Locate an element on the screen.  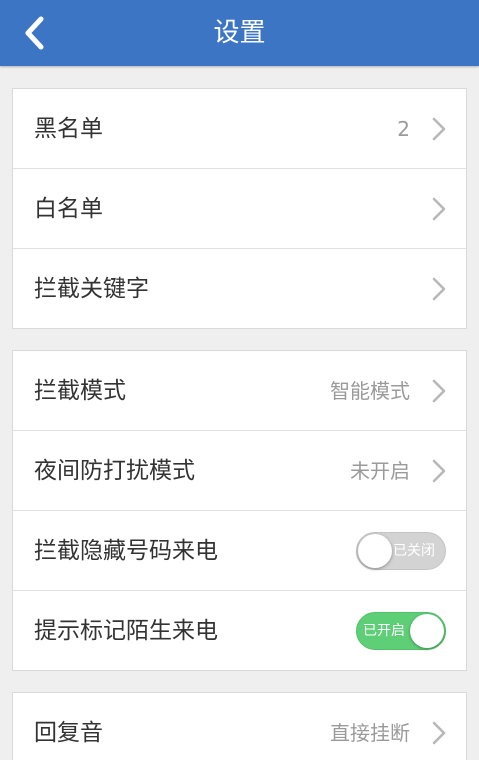
block-mode-value: 智能模式 is located at coordinates (370, 391).